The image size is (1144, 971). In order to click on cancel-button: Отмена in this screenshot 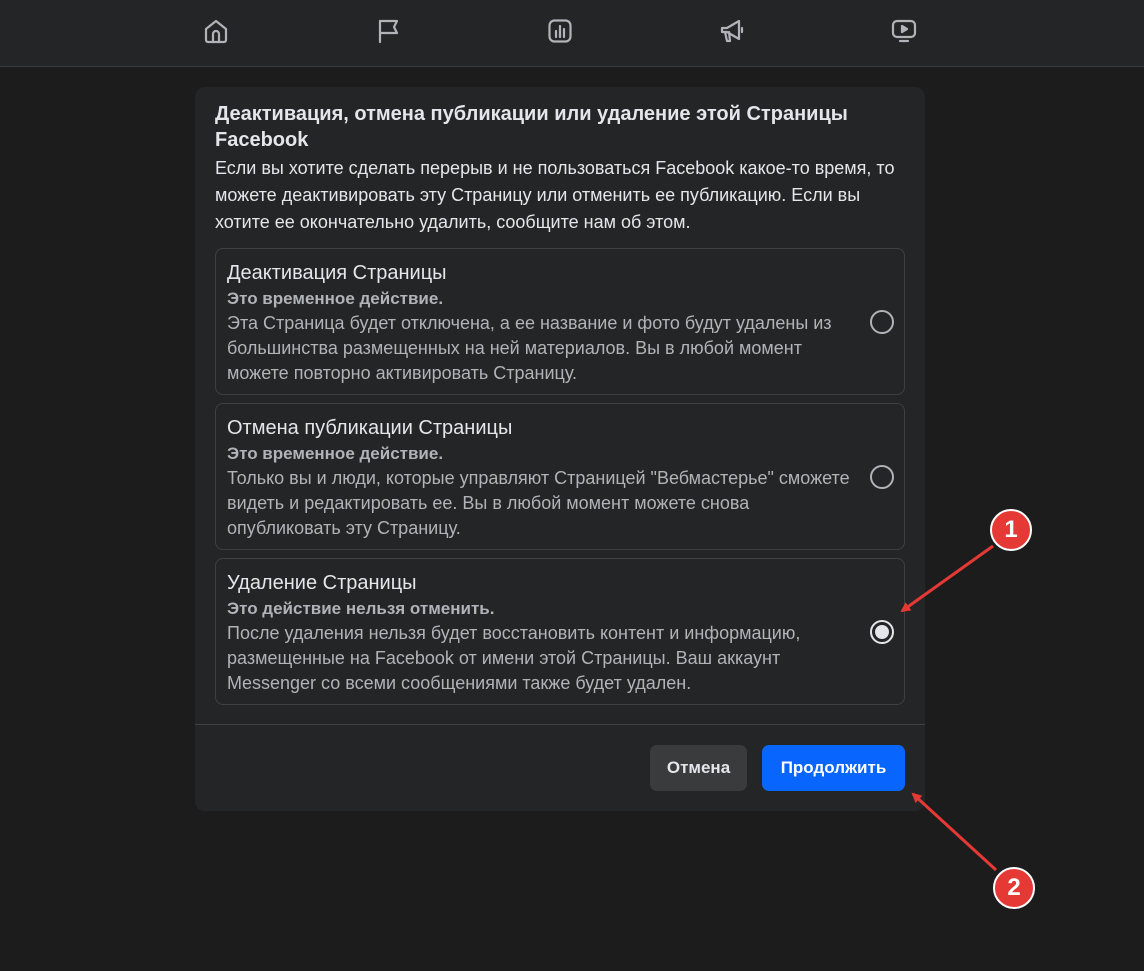, I will do `click(698, 768)`.